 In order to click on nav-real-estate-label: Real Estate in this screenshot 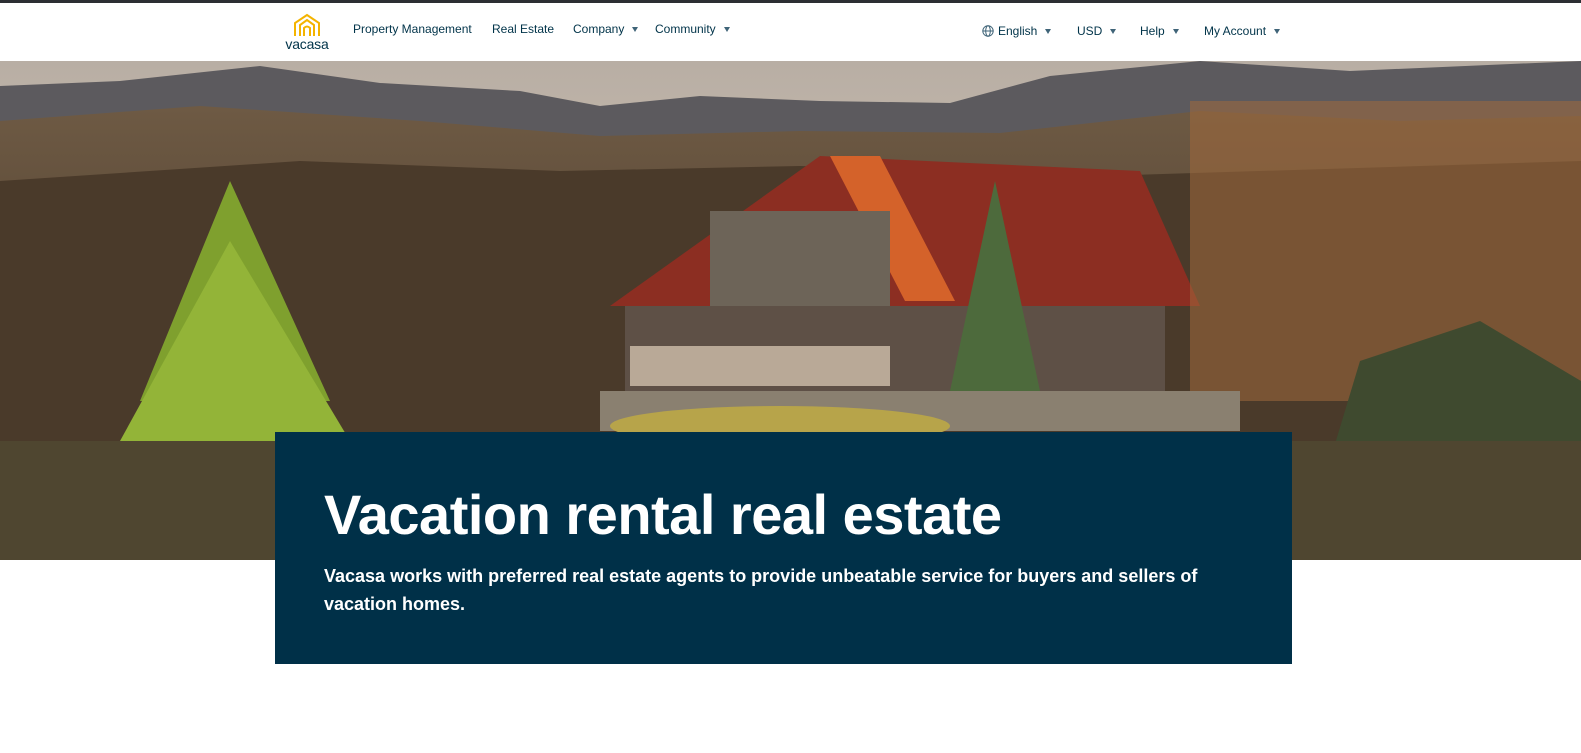, I will do `click(523, 29)`.